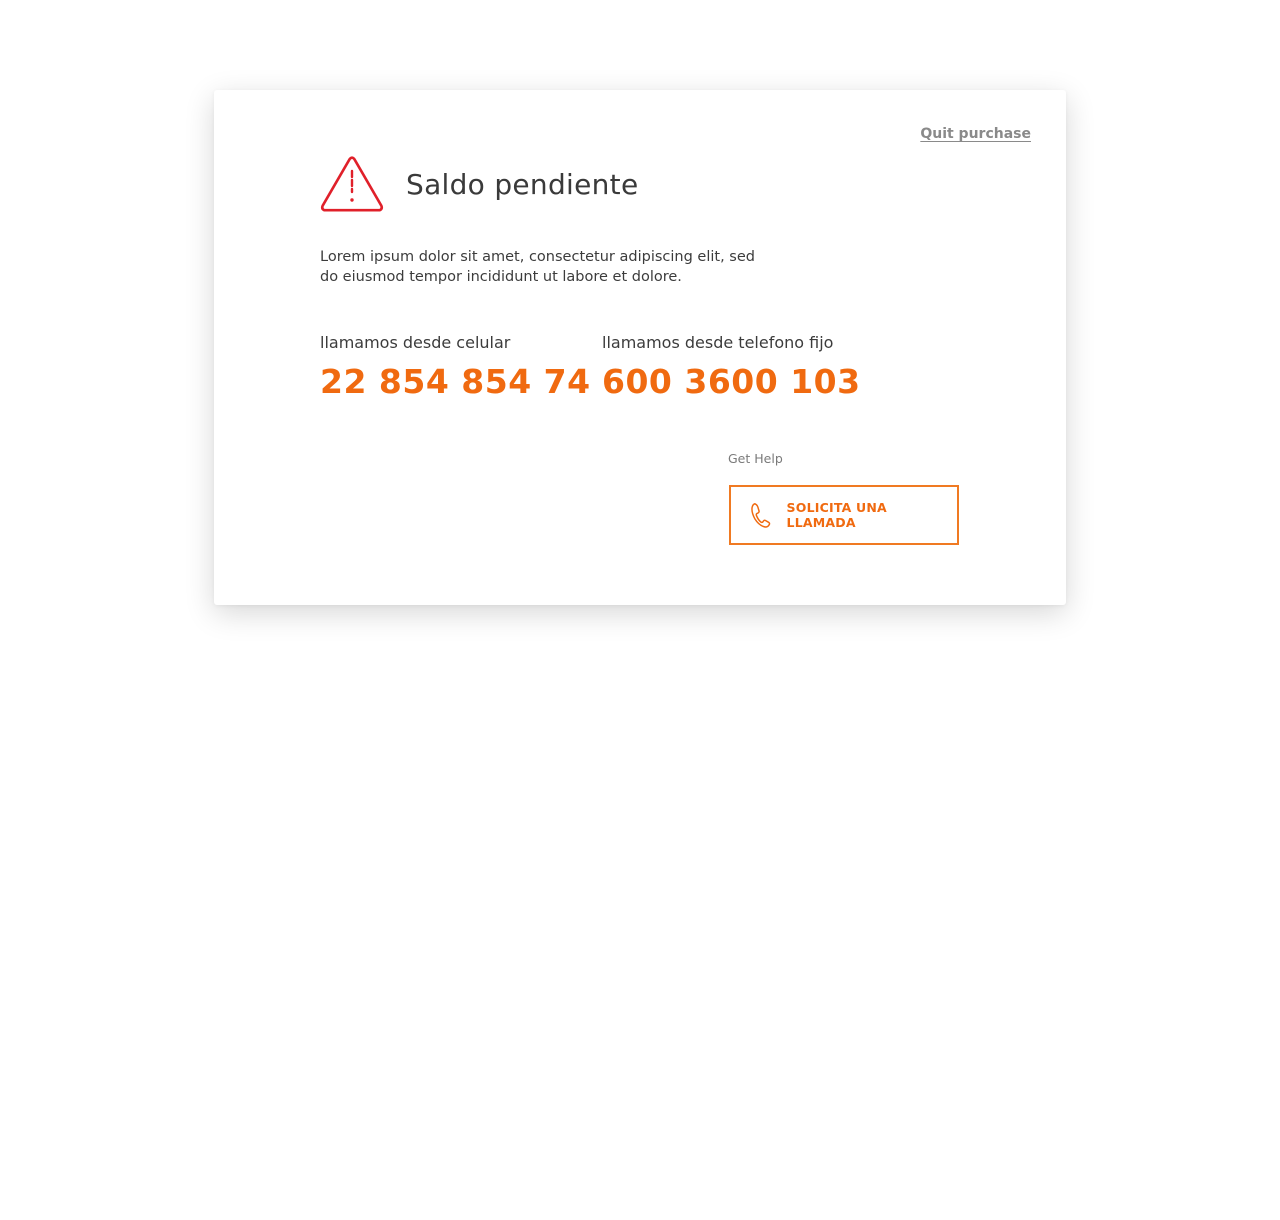 The image size is (1280, 1220). Describe the element at coordinates (352, 184) in the screenshot. I see `warning-triangle-icon` at that location.